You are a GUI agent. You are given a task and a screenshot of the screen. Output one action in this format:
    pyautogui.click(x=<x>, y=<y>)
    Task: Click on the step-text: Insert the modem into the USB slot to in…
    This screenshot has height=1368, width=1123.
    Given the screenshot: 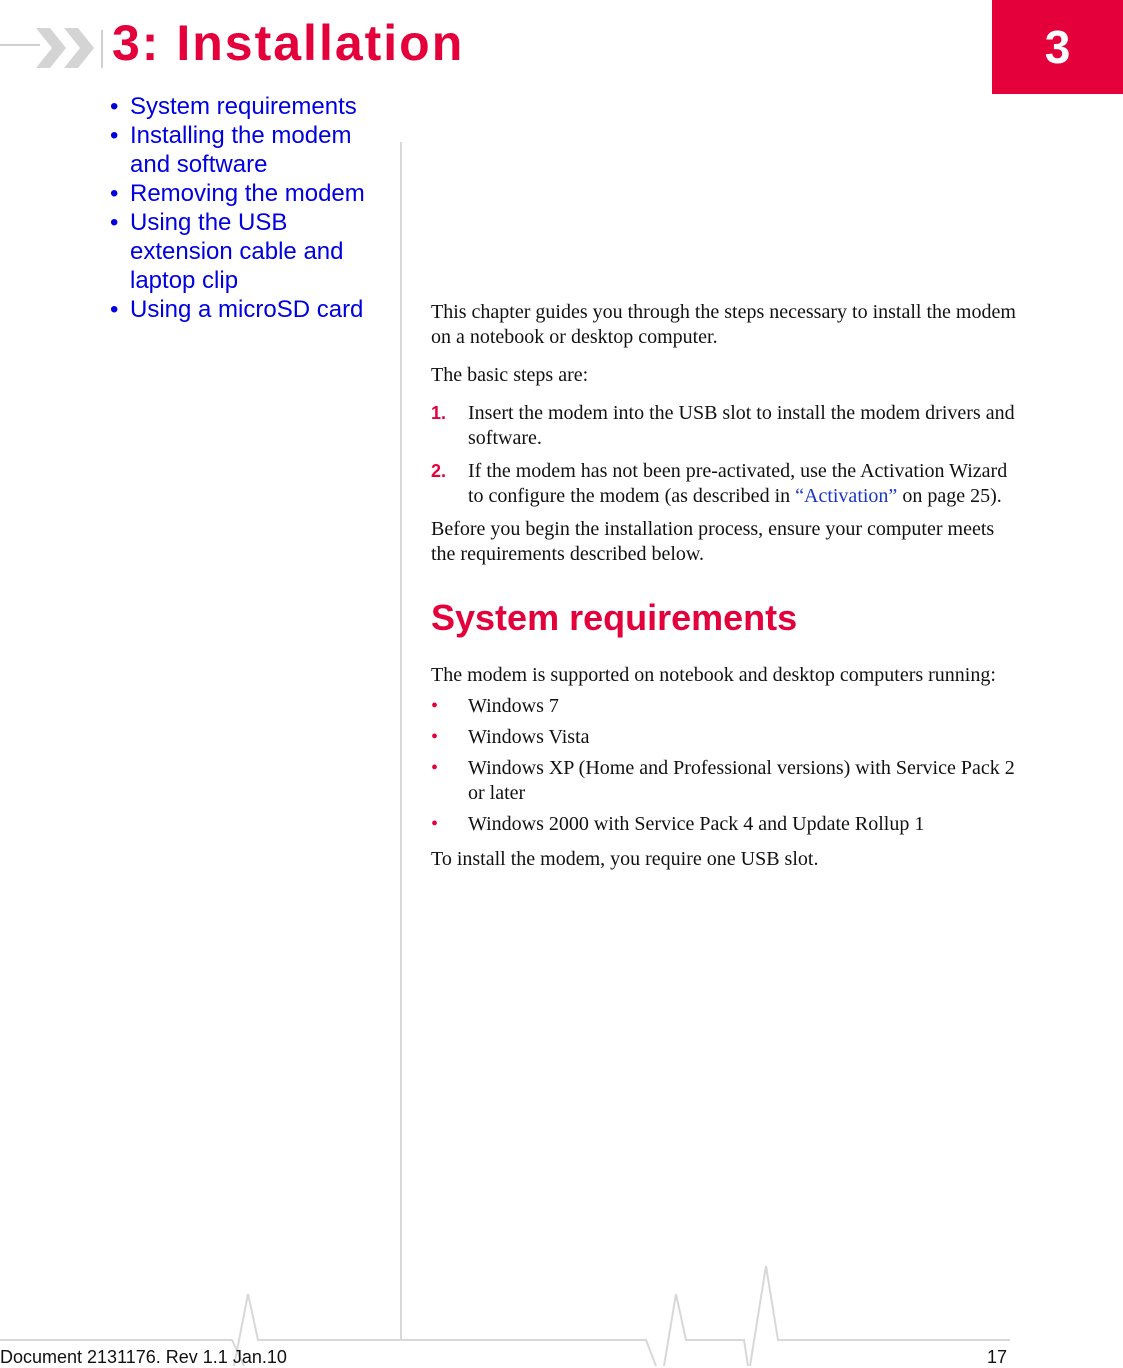 What is the action you would take?
    pyautogui.click(x=741, y=425)
    